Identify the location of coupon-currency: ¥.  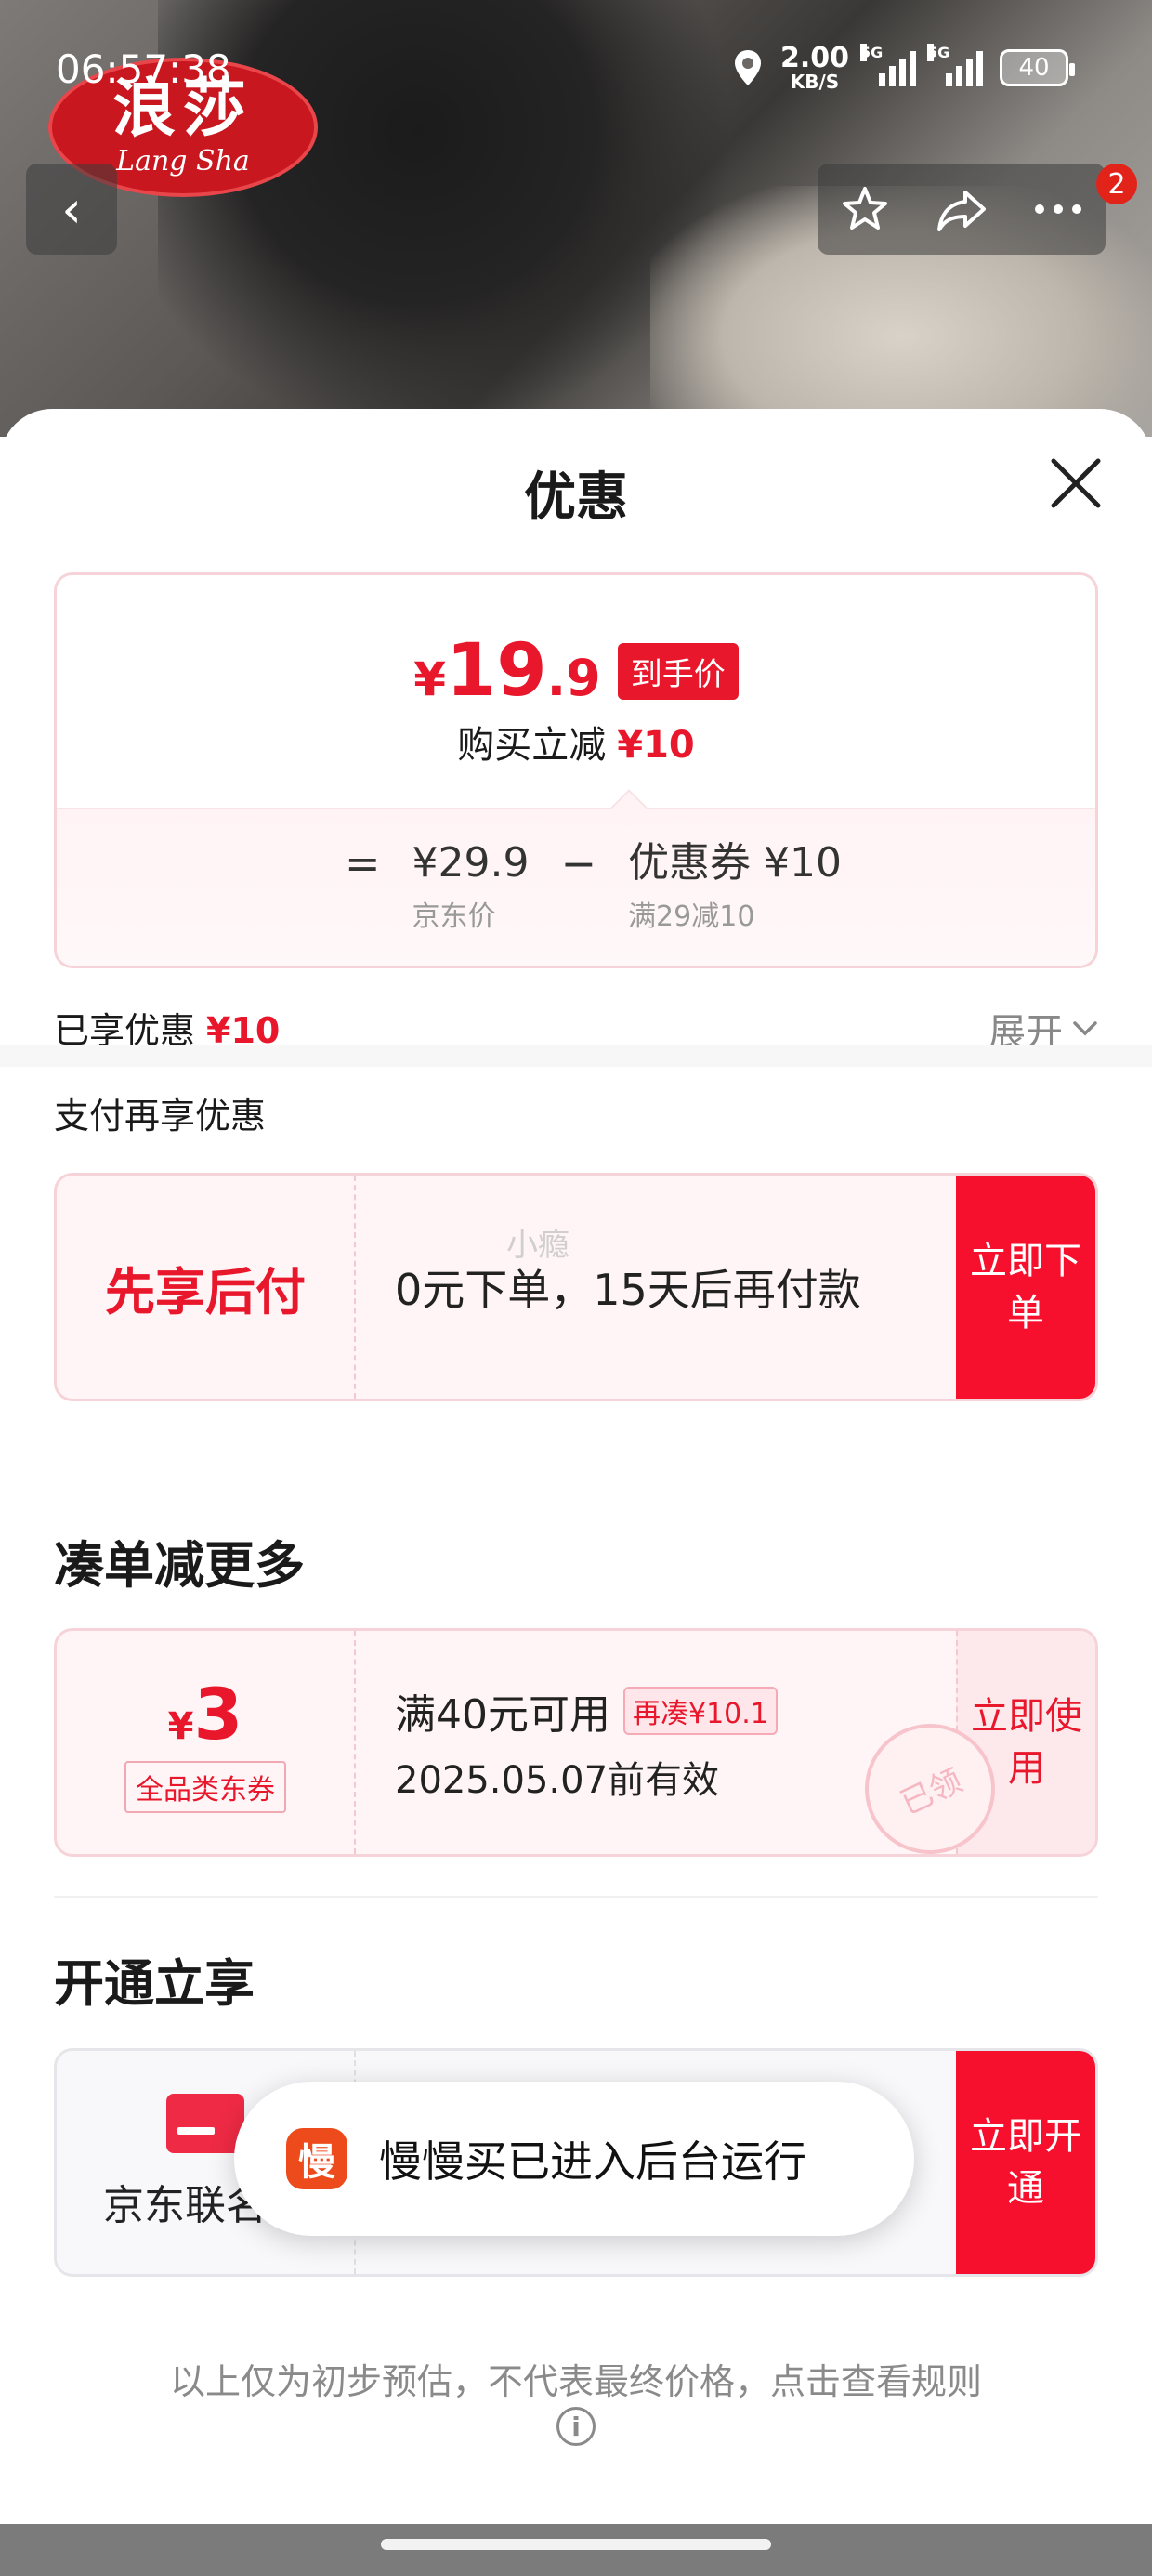
(180, 1726).